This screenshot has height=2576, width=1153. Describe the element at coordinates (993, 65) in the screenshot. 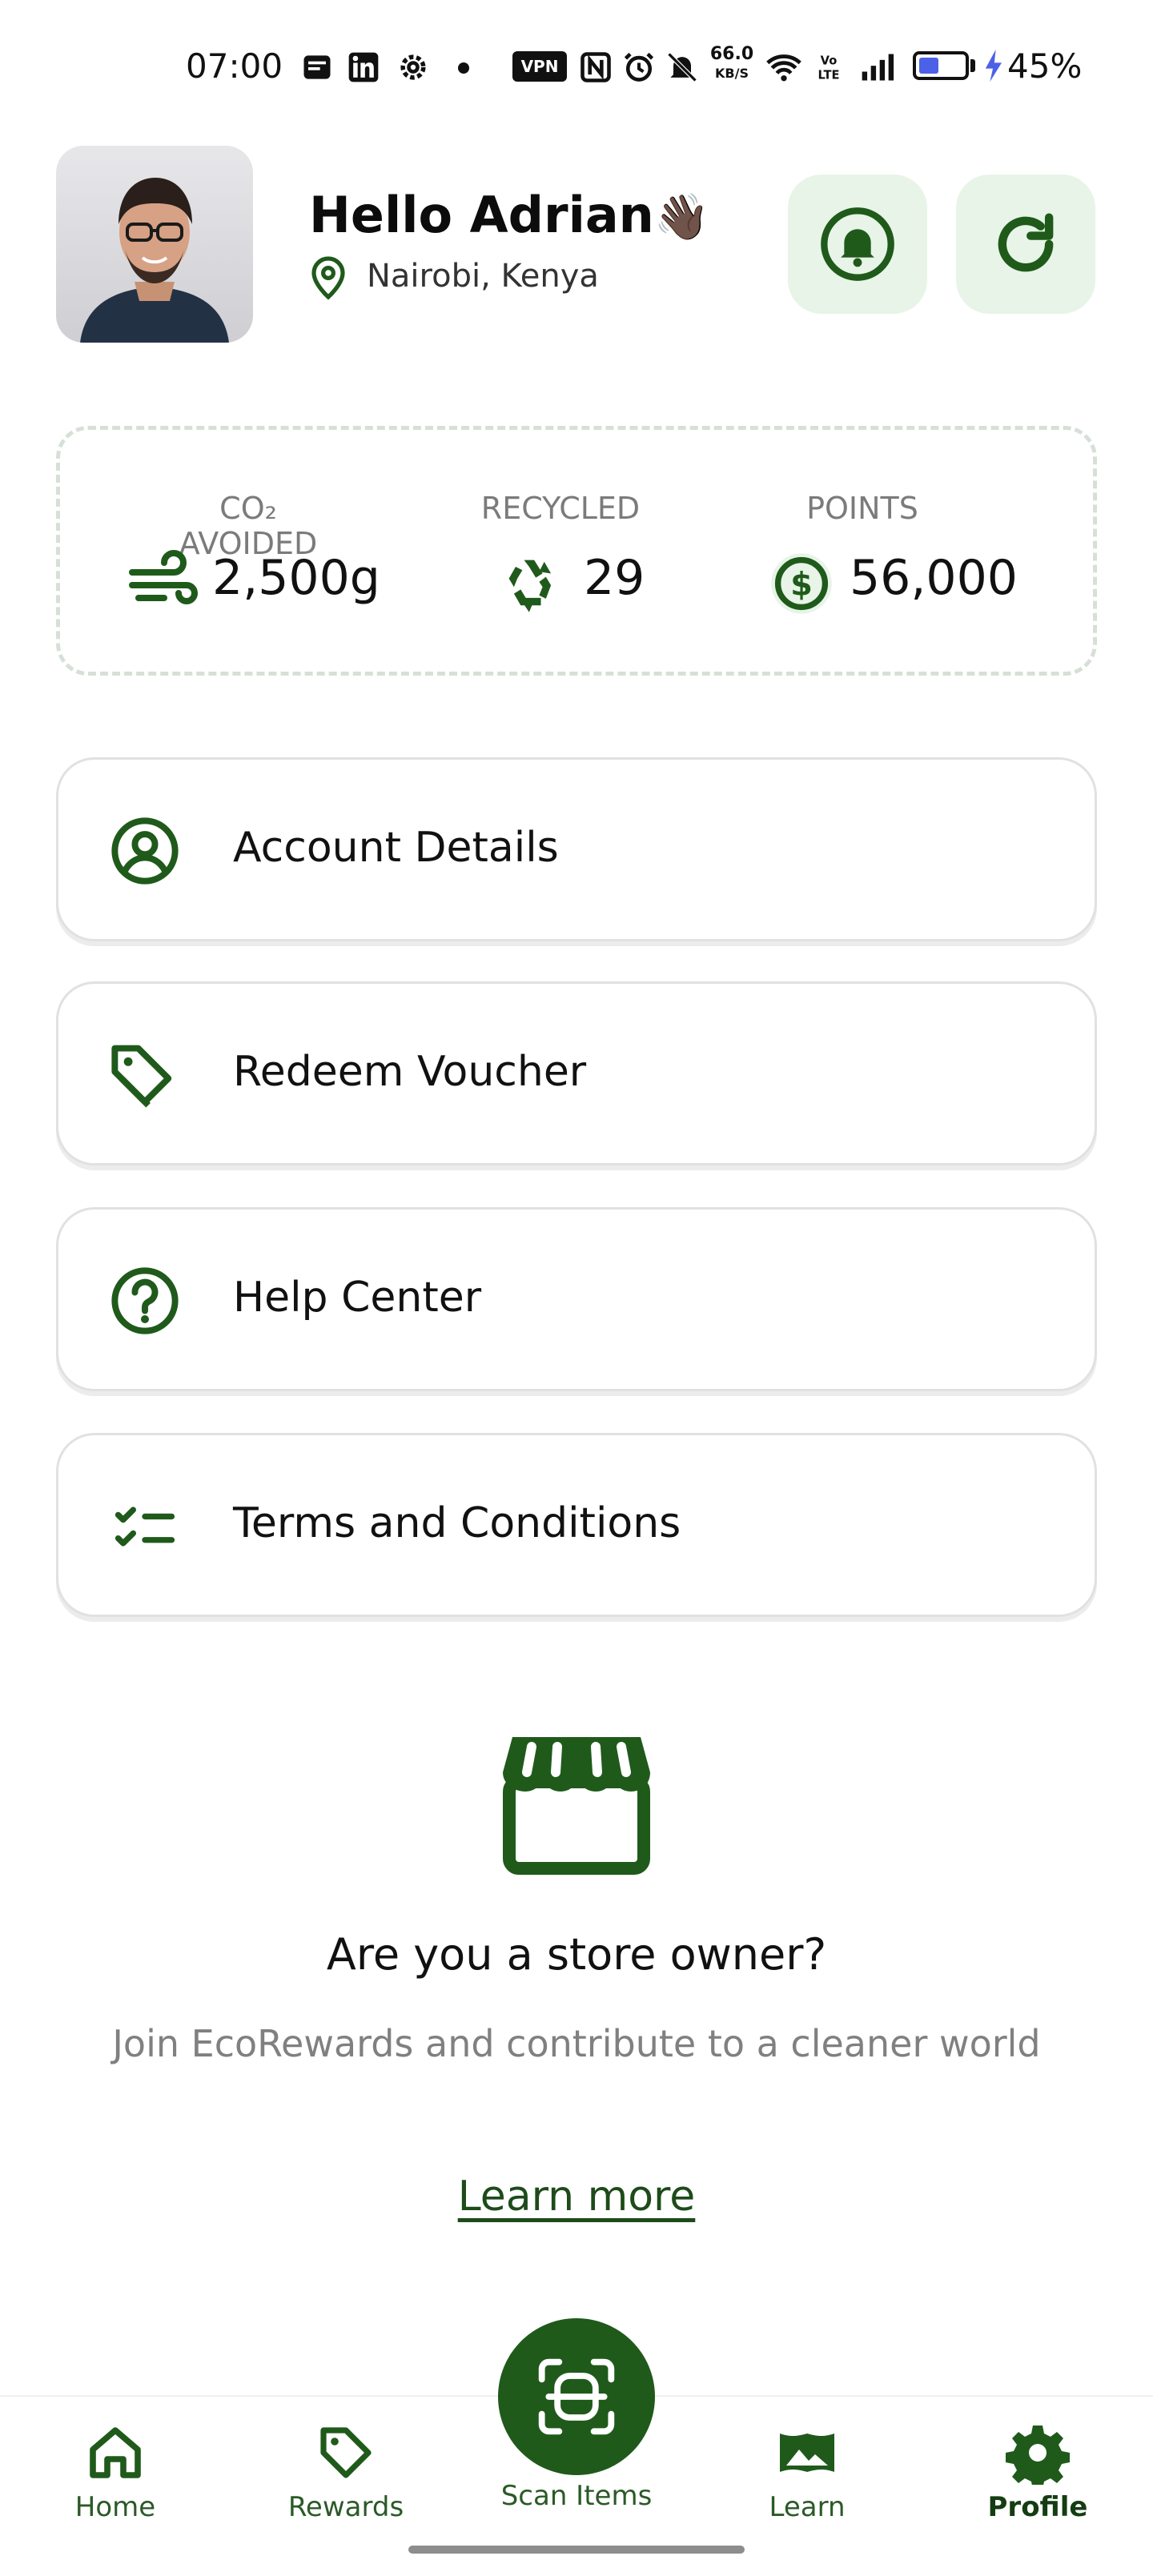

I see `charging-bolt-icon` at that location.